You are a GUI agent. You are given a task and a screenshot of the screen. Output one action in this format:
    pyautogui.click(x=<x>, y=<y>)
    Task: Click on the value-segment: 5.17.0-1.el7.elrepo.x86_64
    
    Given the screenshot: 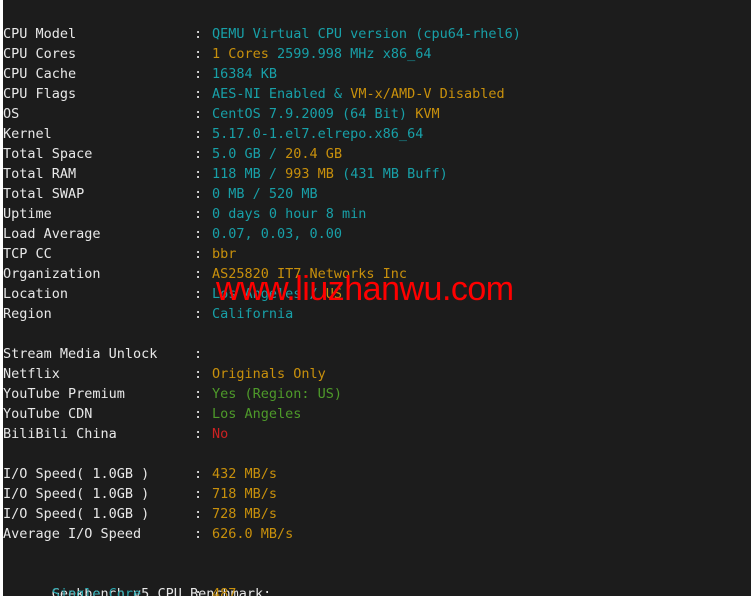 What is the action you would take?
    pyautogui.click(x=318, y=134)
    